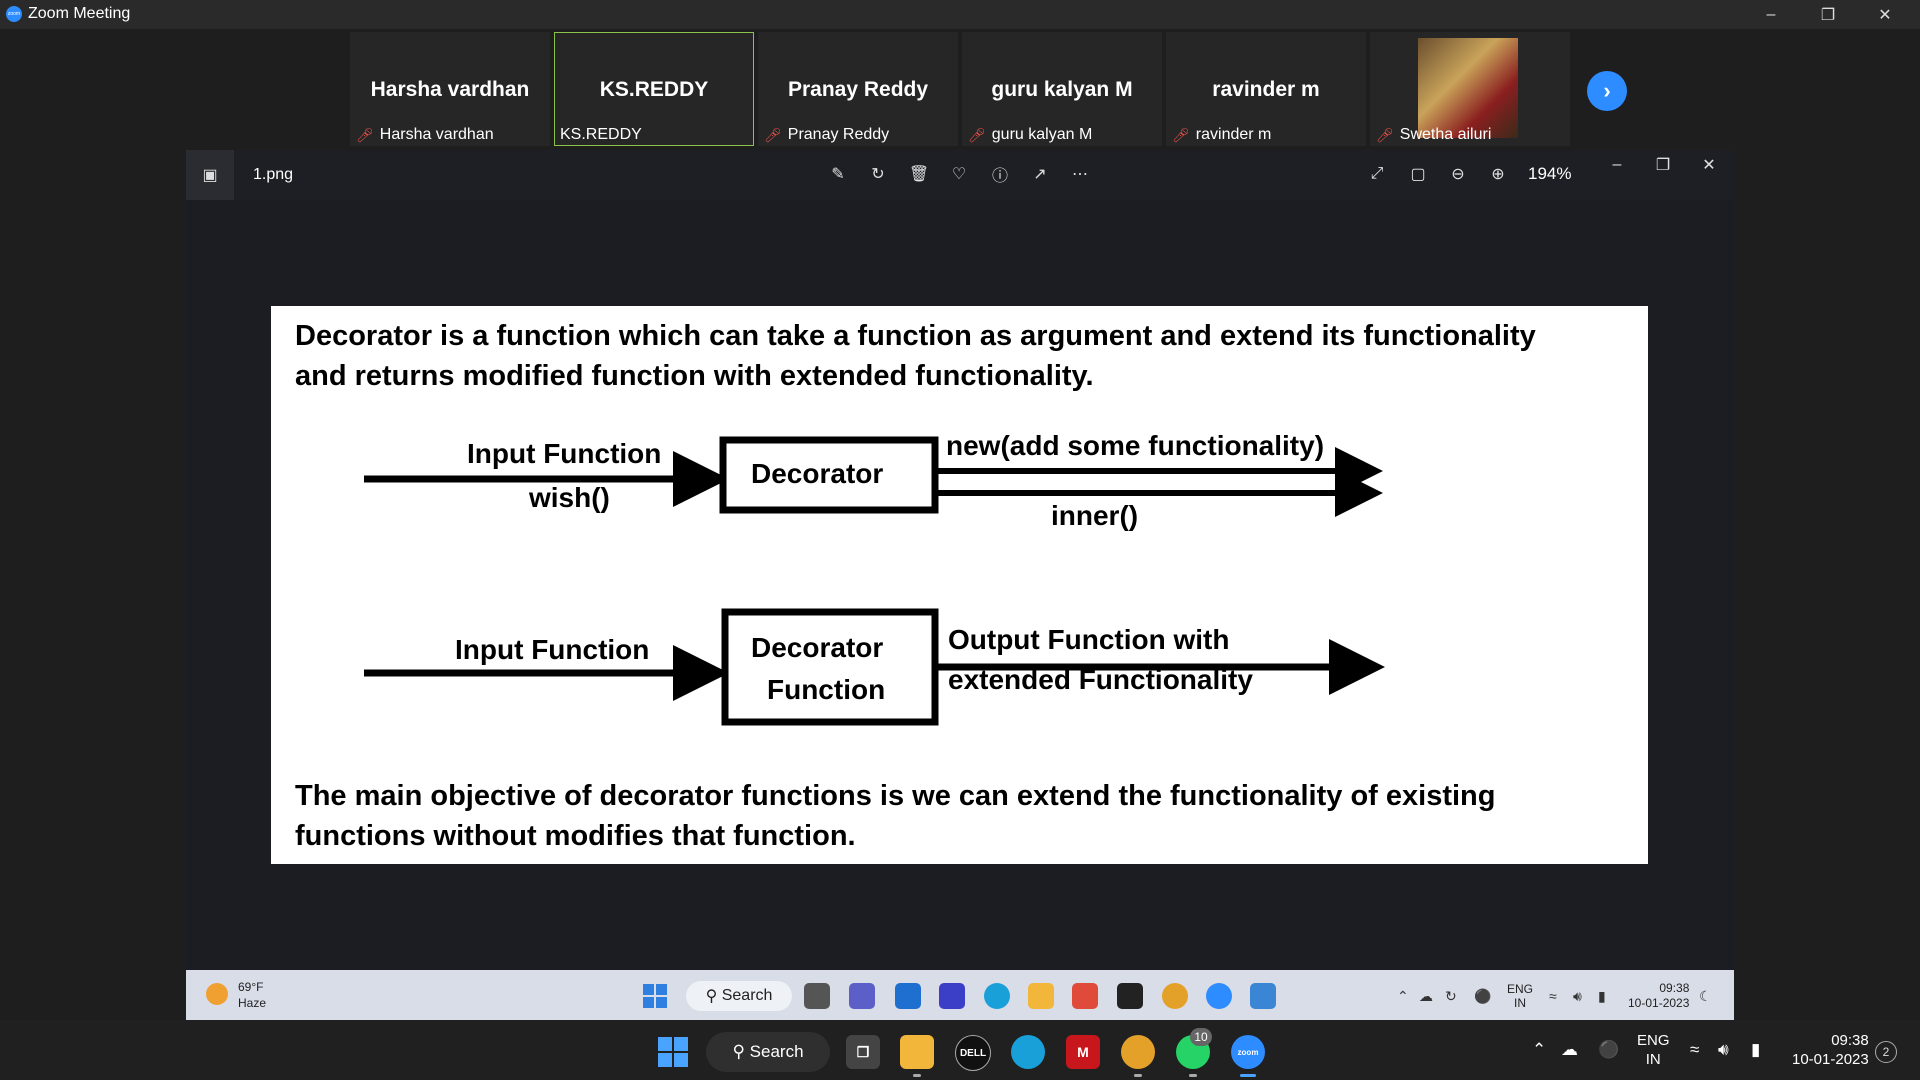 The width and height of the screenshot is (1920, 1080). What do you see at coordinates (826, 689) in the screenshot?
I see `diagram2-box-line2: Function` at bounding box center [826, 689].